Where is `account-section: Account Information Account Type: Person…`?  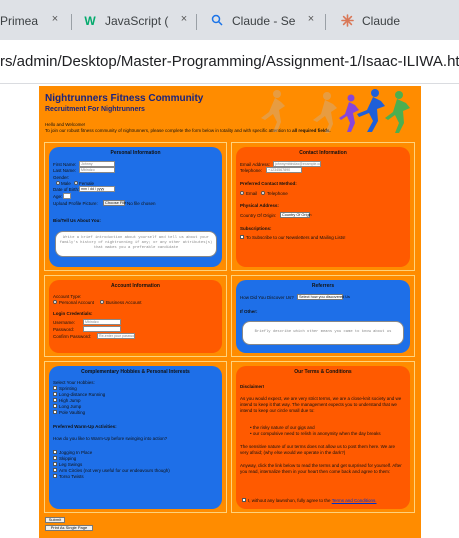
account-section: Account Information Account Type: Person… is located at coordinates (135, 316).